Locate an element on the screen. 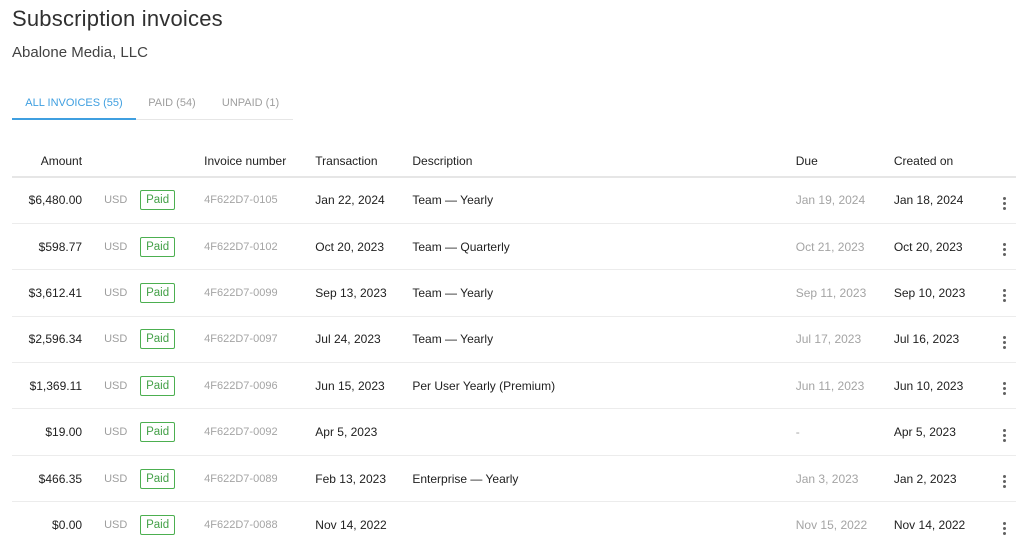  transaction-date-cell: Feb 13, 2023 is located at coordinates (364, 479).